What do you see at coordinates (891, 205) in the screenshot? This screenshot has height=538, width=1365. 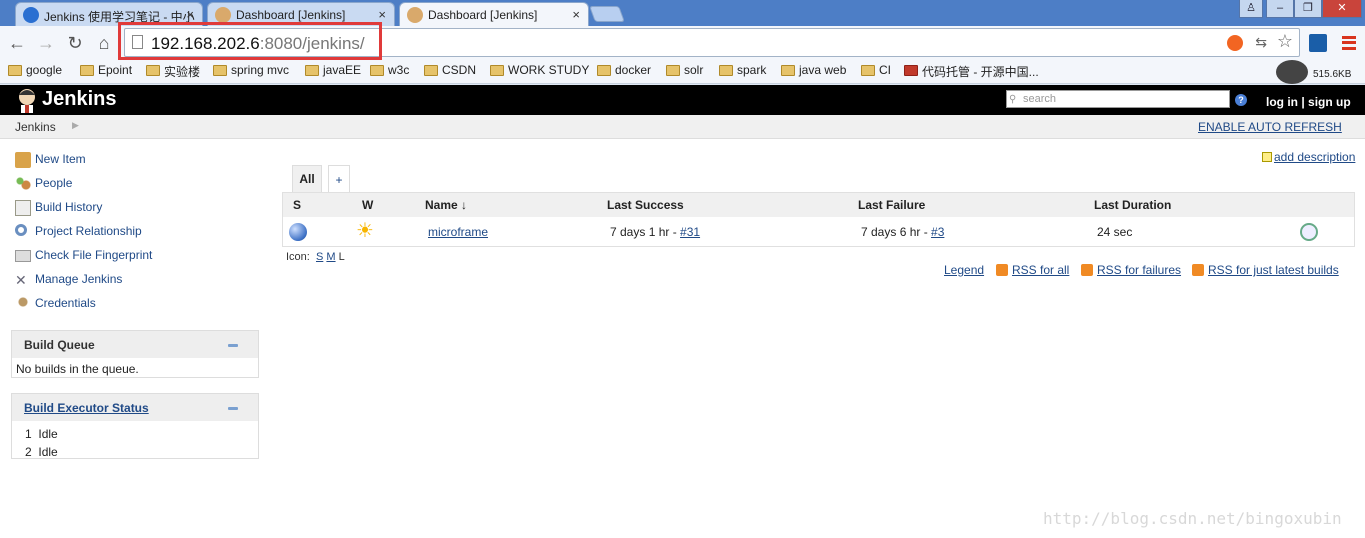 I see `column-last-failure: Last Failure` at bounding box center [891, 205].